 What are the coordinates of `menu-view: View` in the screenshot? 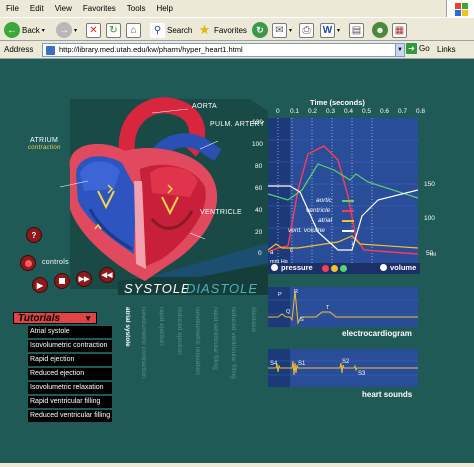 It's located at (63, 8).